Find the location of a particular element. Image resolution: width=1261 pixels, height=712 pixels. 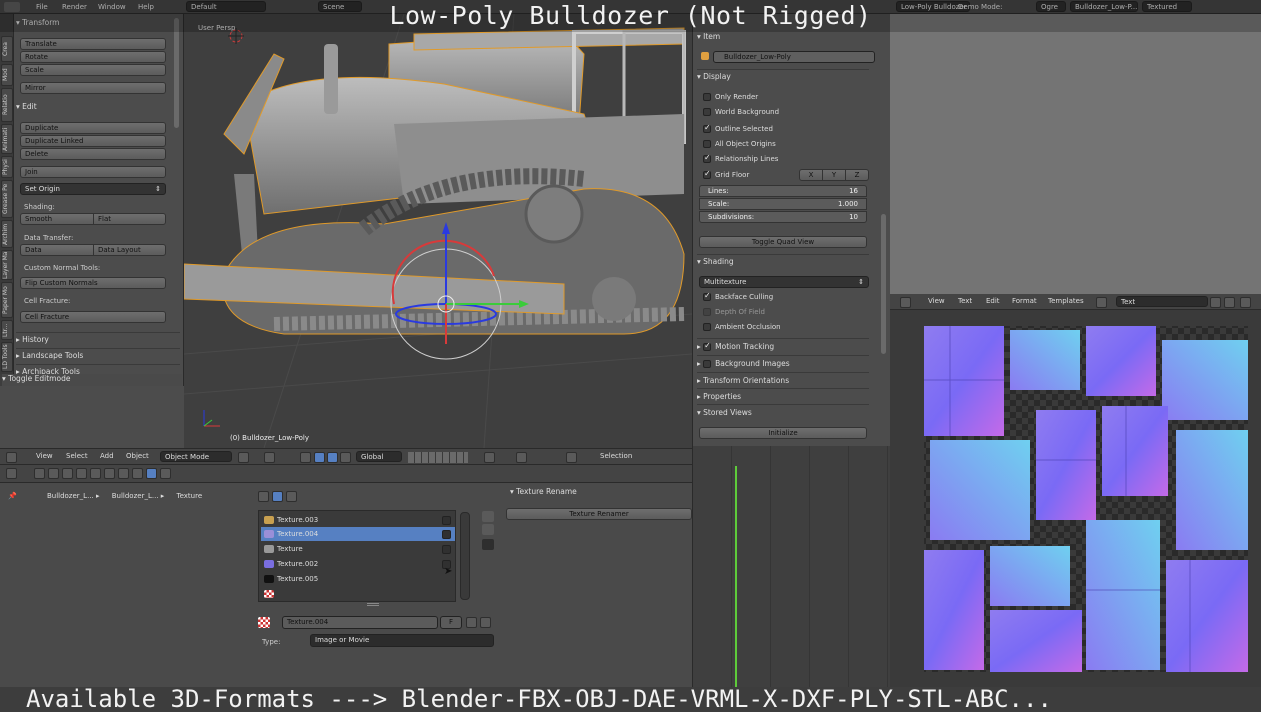

constraints-tab-icon is located at coordinates (95, 473).